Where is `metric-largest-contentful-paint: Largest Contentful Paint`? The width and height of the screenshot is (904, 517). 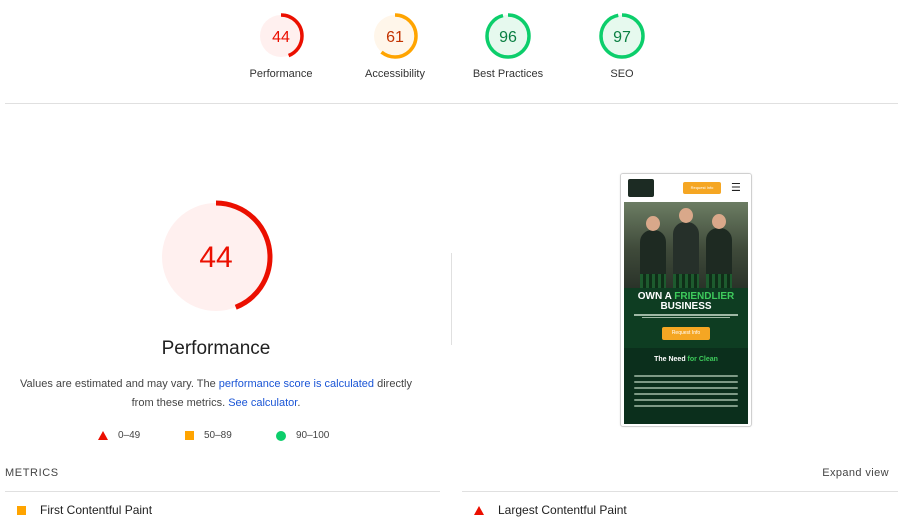
metric-largest-contentful-paint: Largest Contentful Paint is located at coordinates (550, 510).